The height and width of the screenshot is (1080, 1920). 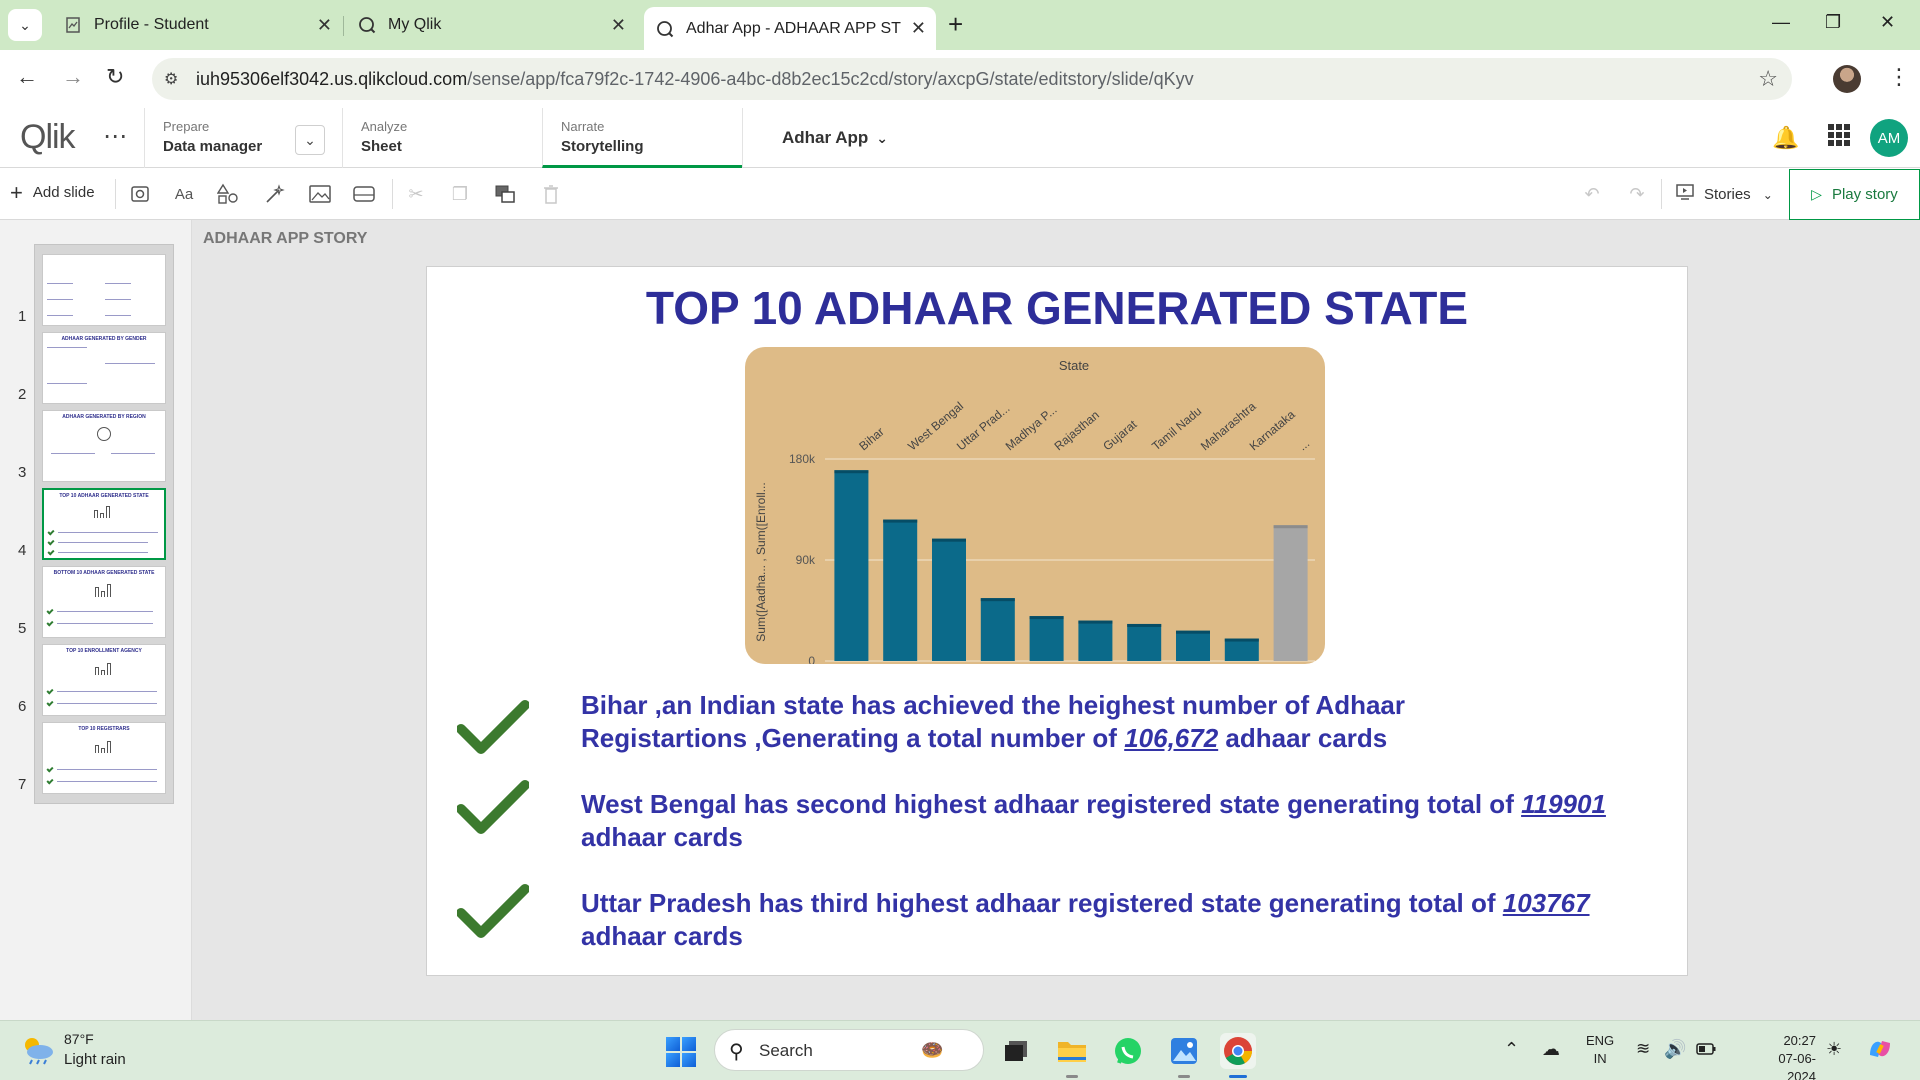 I want to click on undo-icon: ↶, so click(x=1592, y=194).